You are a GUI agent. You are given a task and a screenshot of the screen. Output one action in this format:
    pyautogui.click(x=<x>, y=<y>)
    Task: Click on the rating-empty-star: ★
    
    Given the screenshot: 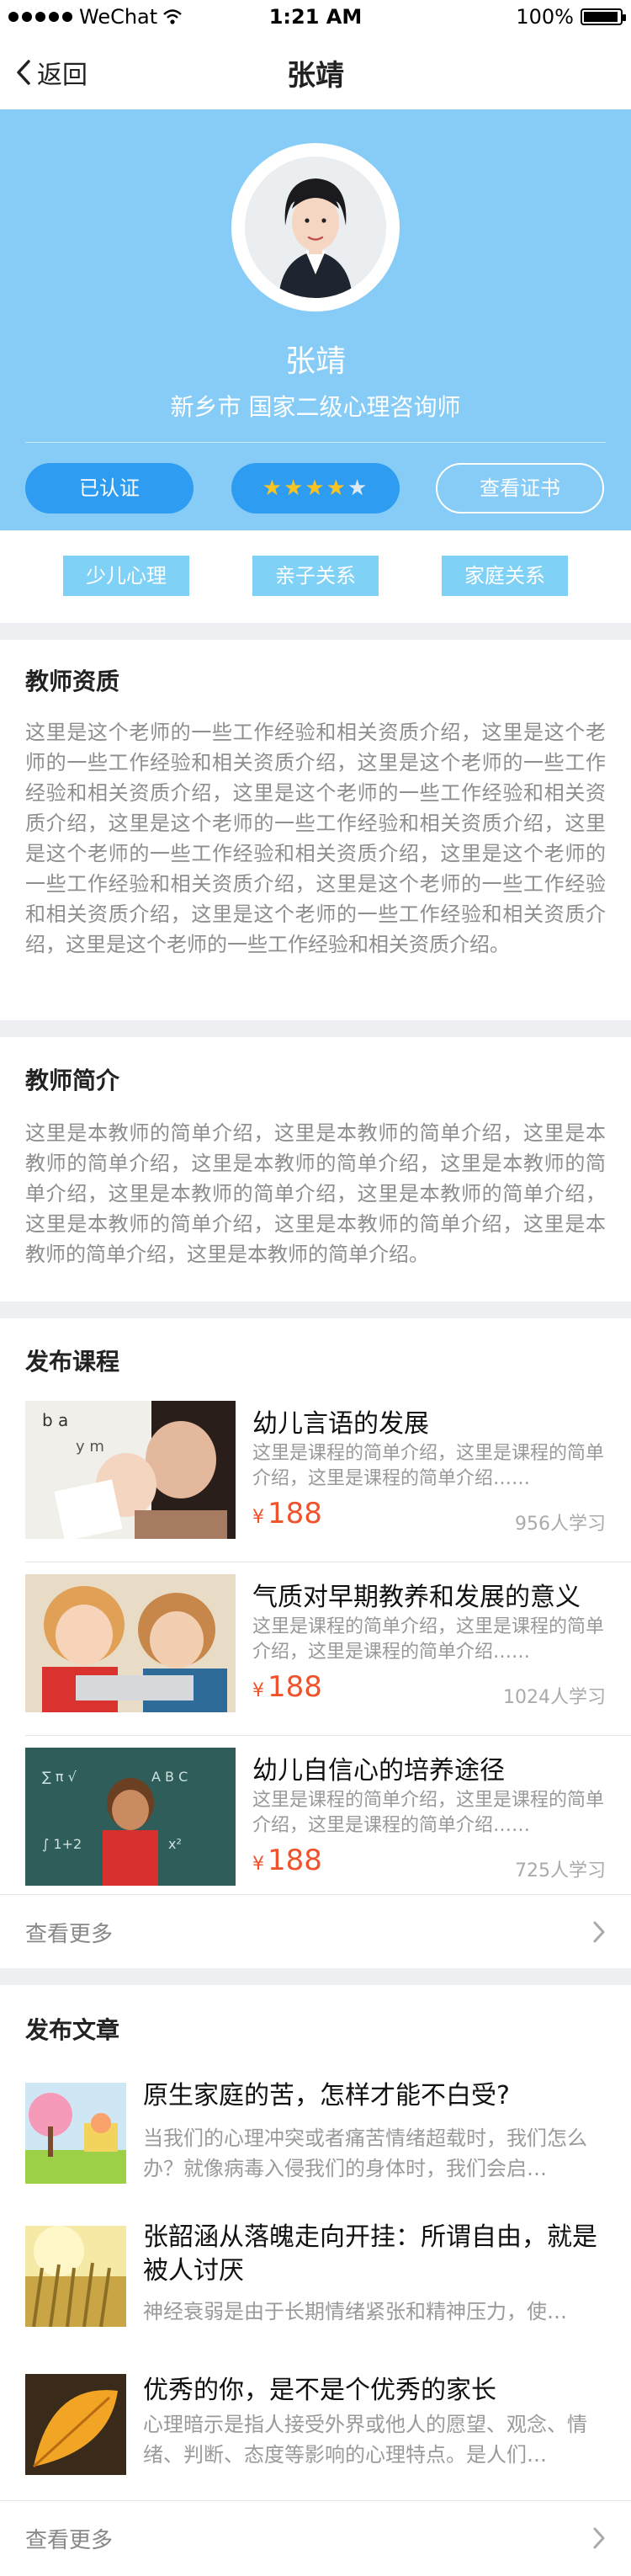 What is the action you would take?
    pyautogui.click(x=358, y=489)
    